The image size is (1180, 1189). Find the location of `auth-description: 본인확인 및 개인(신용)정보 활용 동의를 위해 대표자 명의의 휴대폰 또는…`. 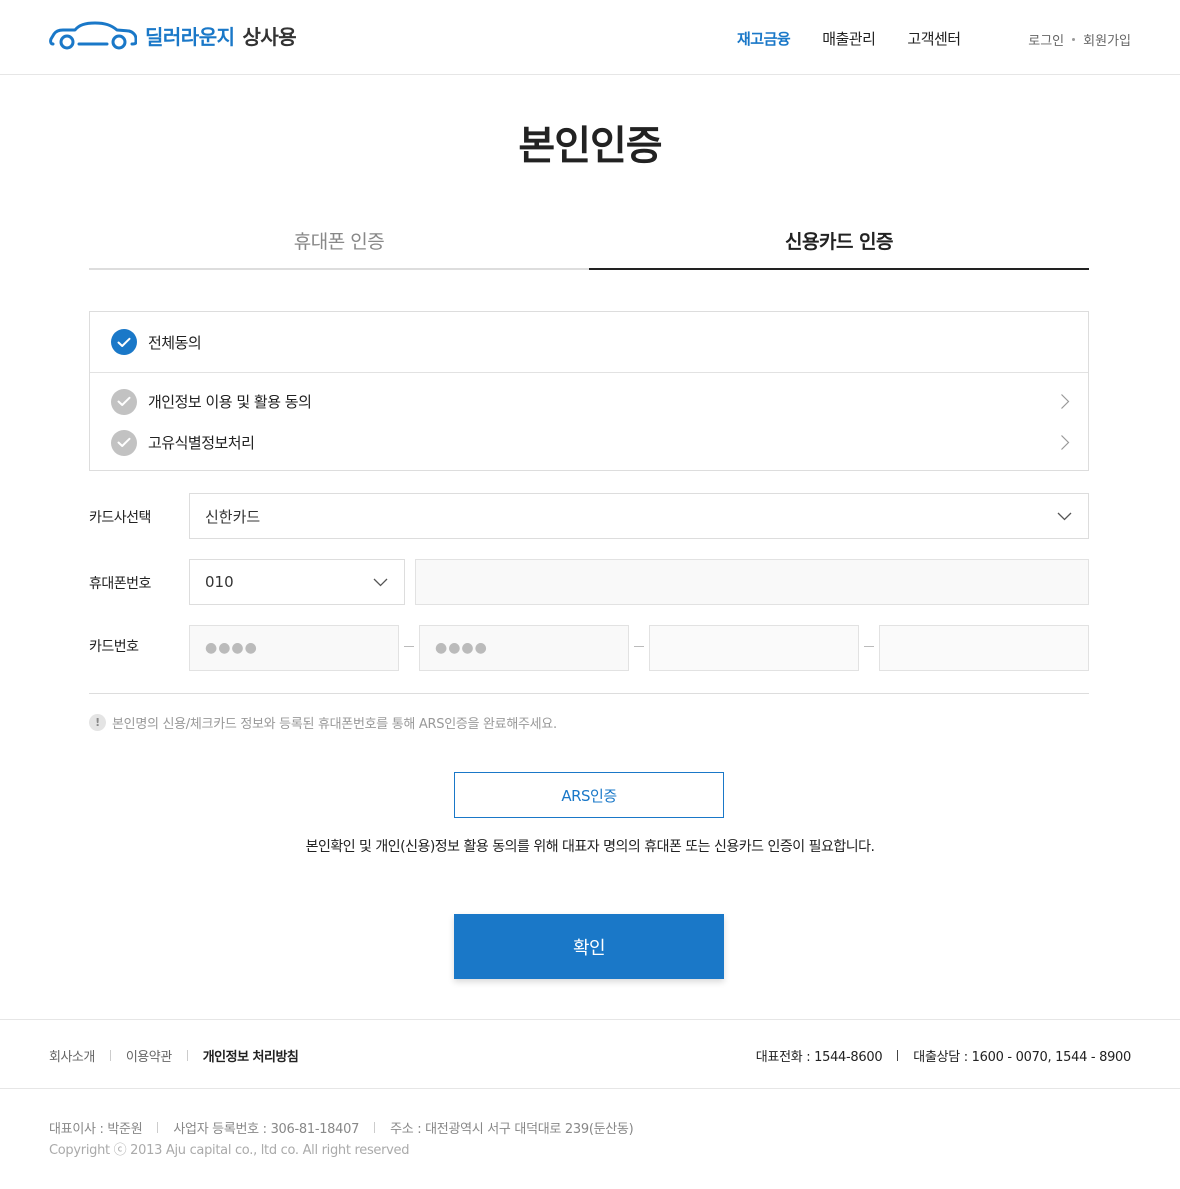

auth-description: 본인확인 및 개인(신용)정보 활용 동의를 위해 대표자 명의의 휴대폰 또는… is located at coordinates (590, 847).